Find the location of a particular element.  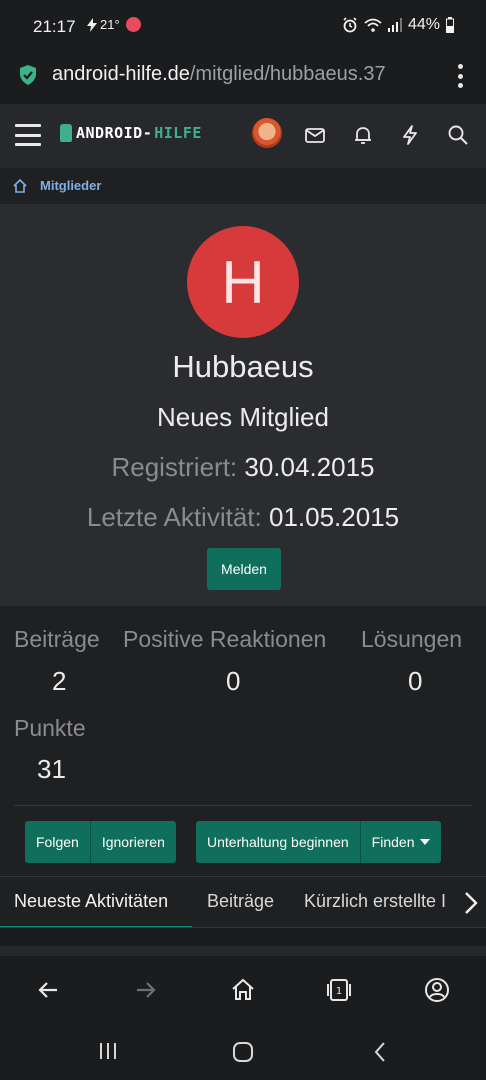

mail-icon is located at coordinates (315, 135).